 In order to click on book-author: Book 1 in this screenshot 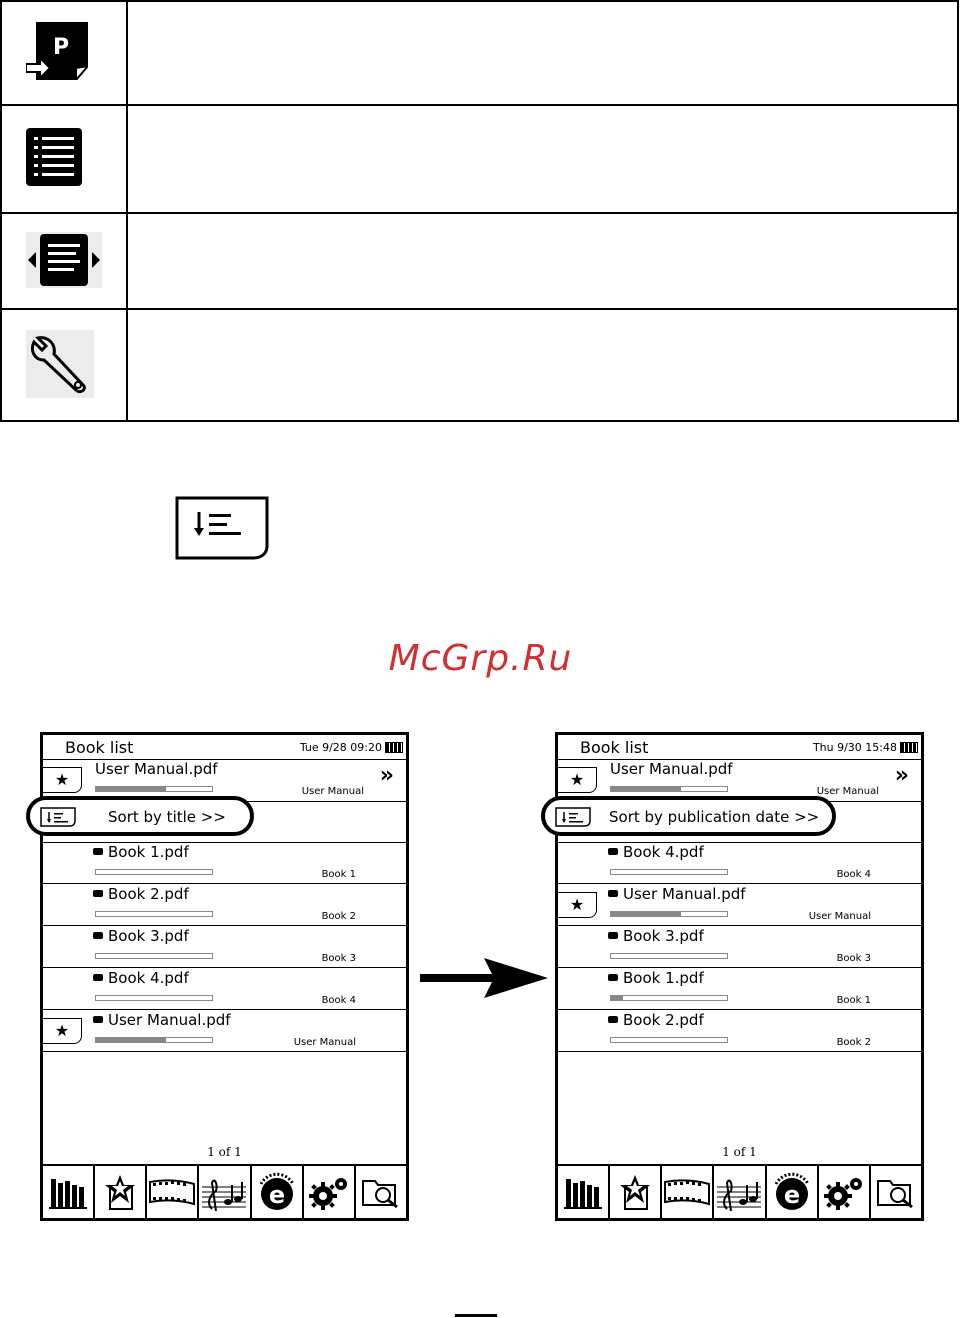, I will do `click(338, 874)`.